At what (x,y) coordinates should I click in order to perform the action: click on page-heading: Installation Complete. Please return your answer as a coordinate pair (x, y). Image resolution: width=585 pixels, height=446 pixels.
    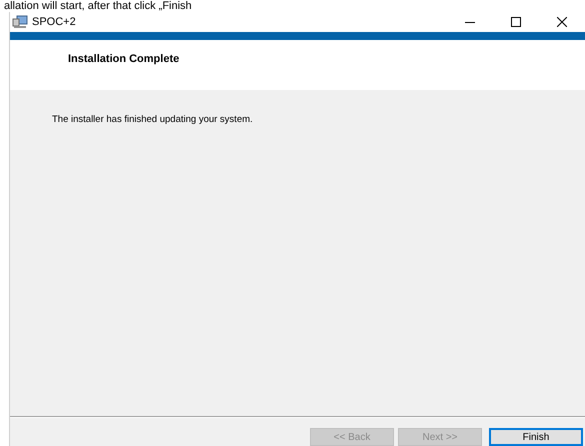
    Looking at the image, I should click on (124, 59).